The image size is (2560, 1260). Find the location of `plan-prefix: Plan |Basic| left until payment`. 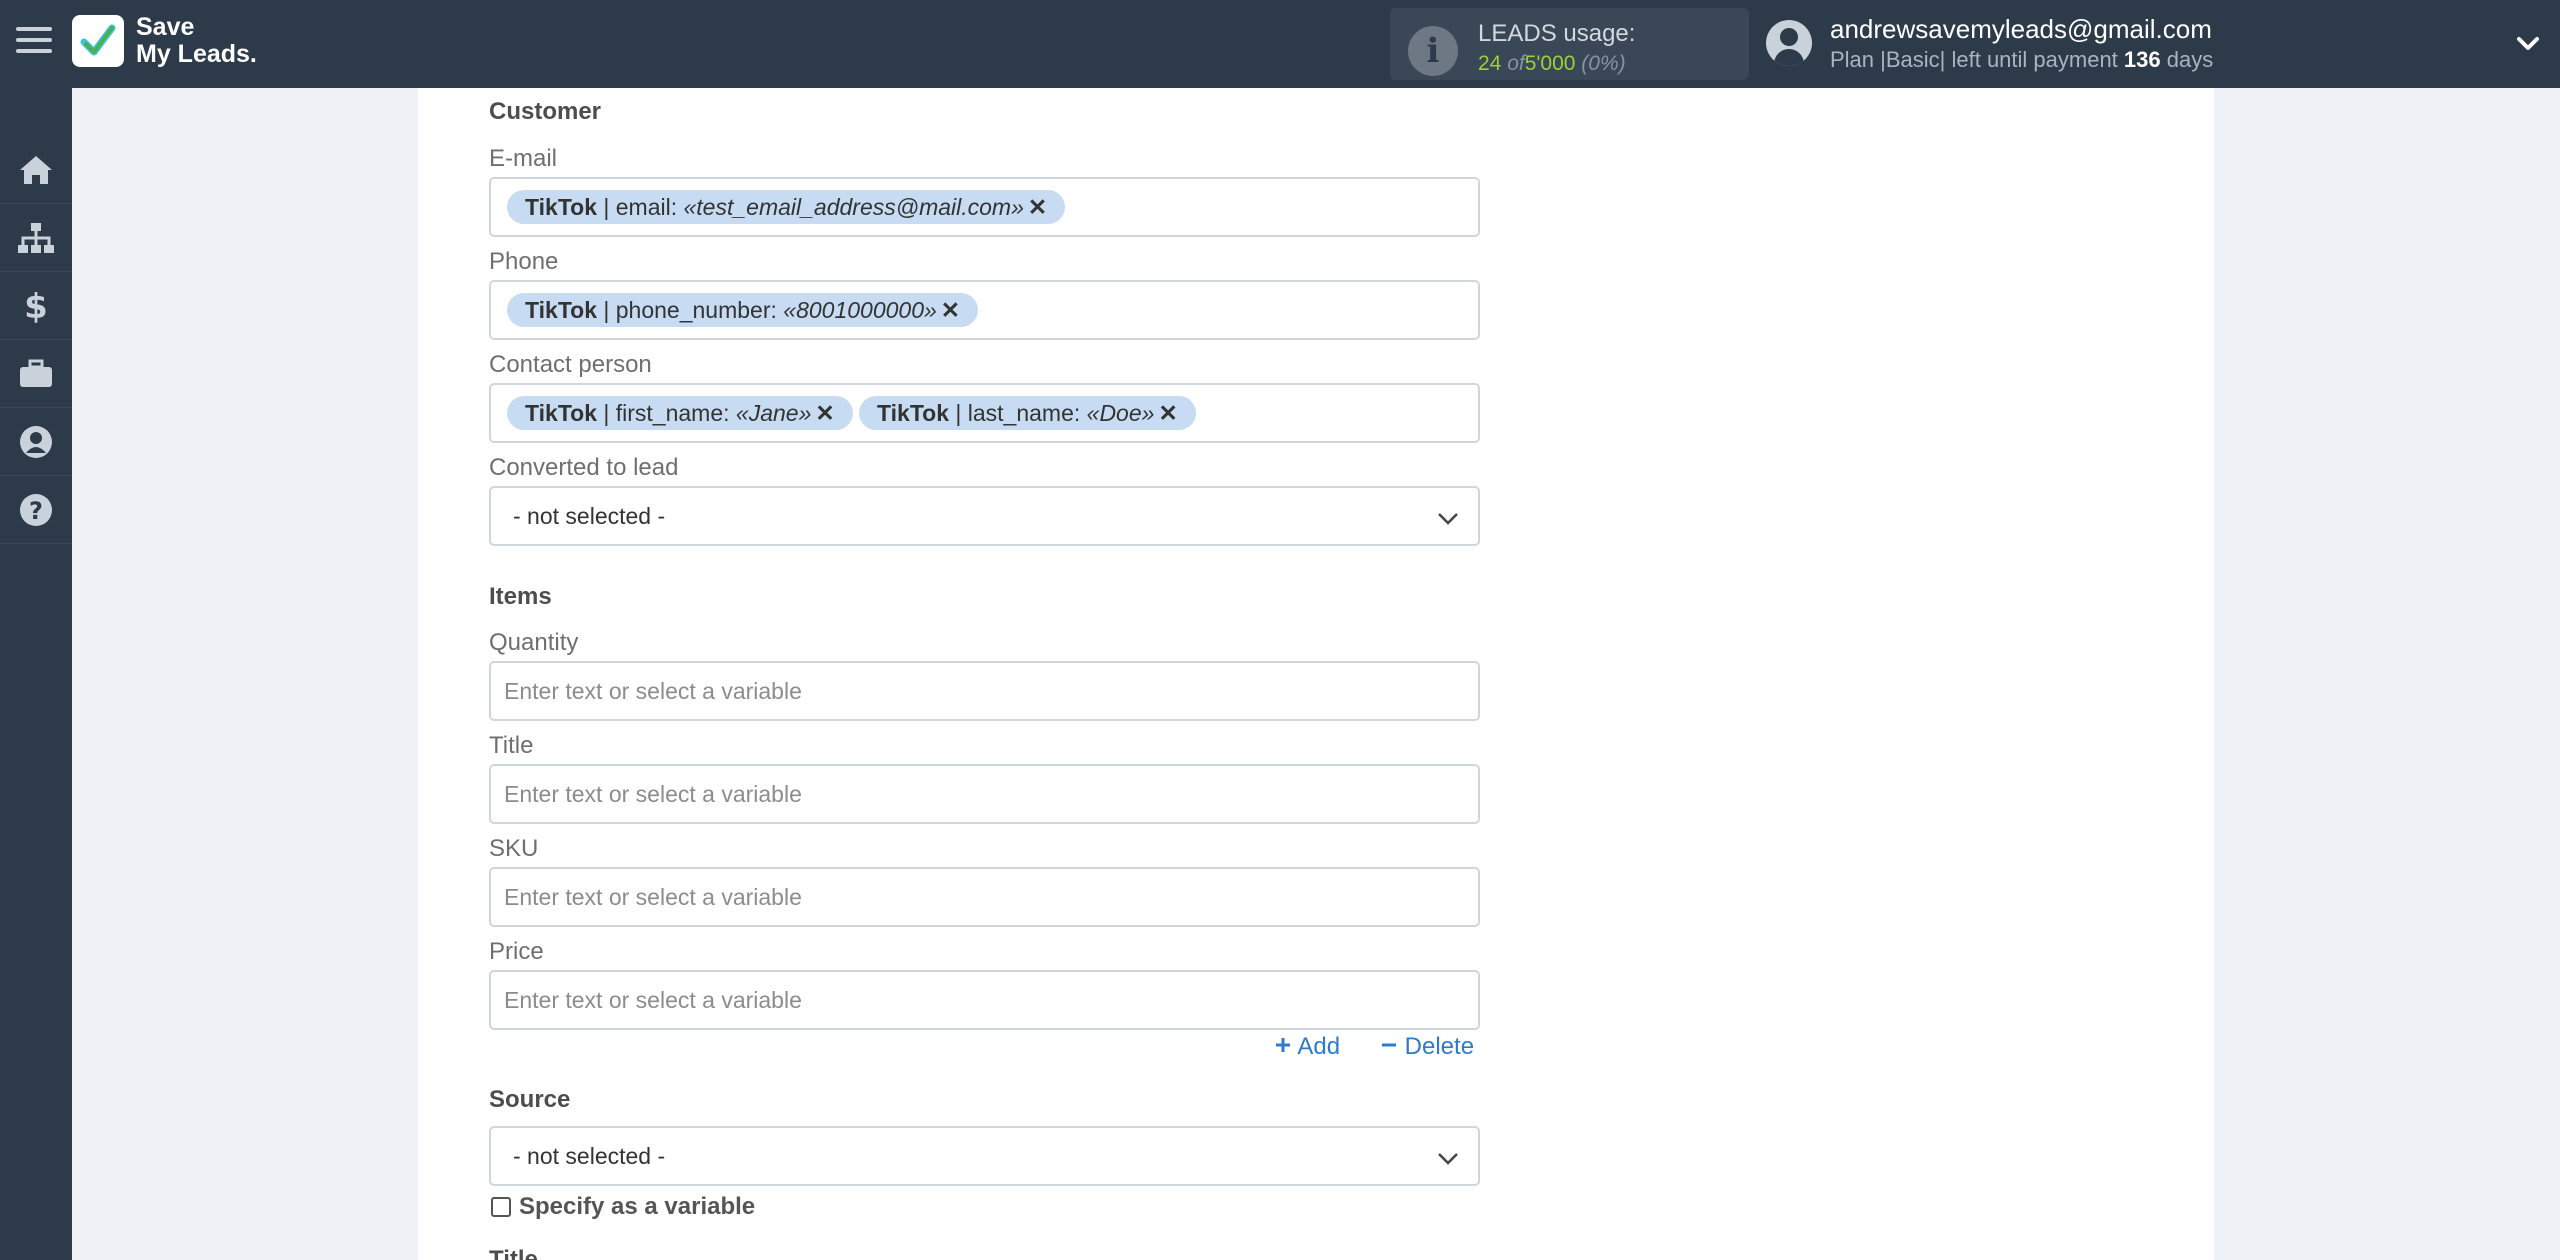

plan-prefix: Plan |Basic| left until payment is located at coordinates (1974, 59).